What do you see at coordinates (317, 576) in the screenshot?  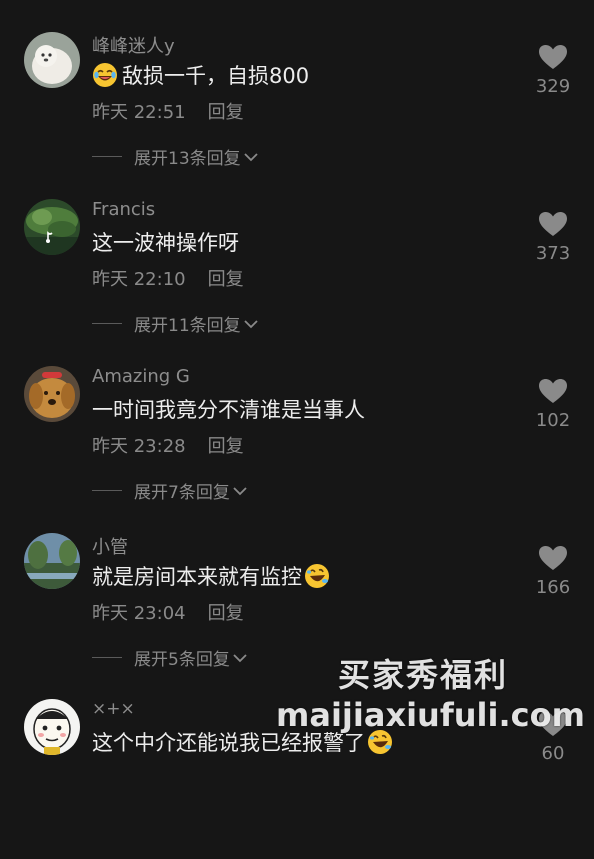 I see `laughing-rolling-emoji-icon` at bounding box center [317, 576].